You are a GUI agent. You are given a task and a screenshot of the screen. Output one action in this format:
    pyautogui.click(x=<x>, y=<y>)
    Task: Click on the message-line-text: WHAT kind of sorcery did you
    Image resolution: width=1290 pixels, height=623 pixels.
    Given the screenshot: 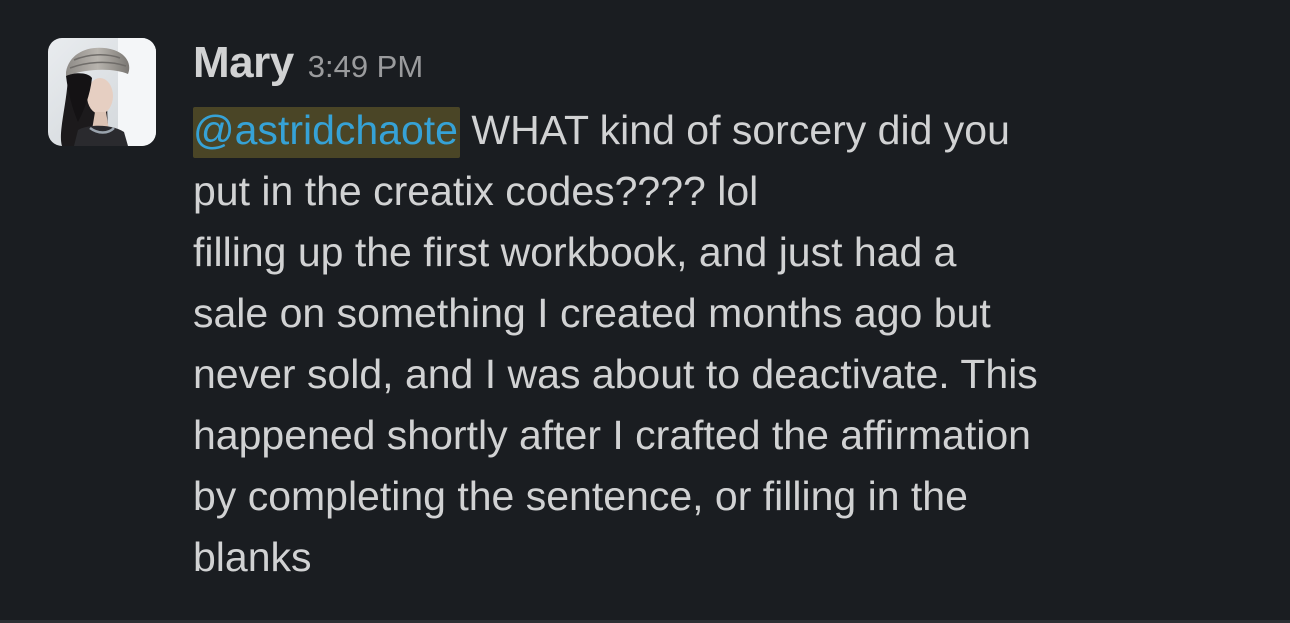 What is the action you would take?
    pyautogui.click(x=734, y=130)
    